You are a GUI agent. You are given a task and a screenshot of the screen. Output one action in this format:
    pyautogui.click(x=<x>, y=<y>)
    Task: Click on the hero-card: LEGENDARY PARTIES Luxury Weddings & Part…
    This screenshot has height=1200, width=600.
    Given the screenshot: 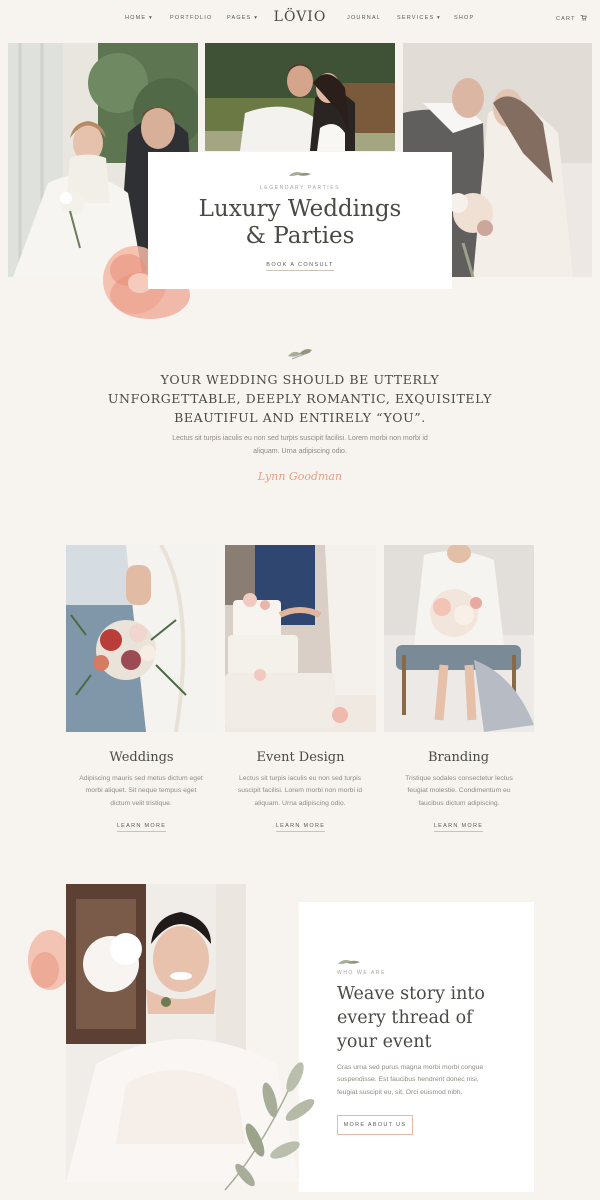 What is the action you would take?
    pyautogui.click(x=300, y=220)
    